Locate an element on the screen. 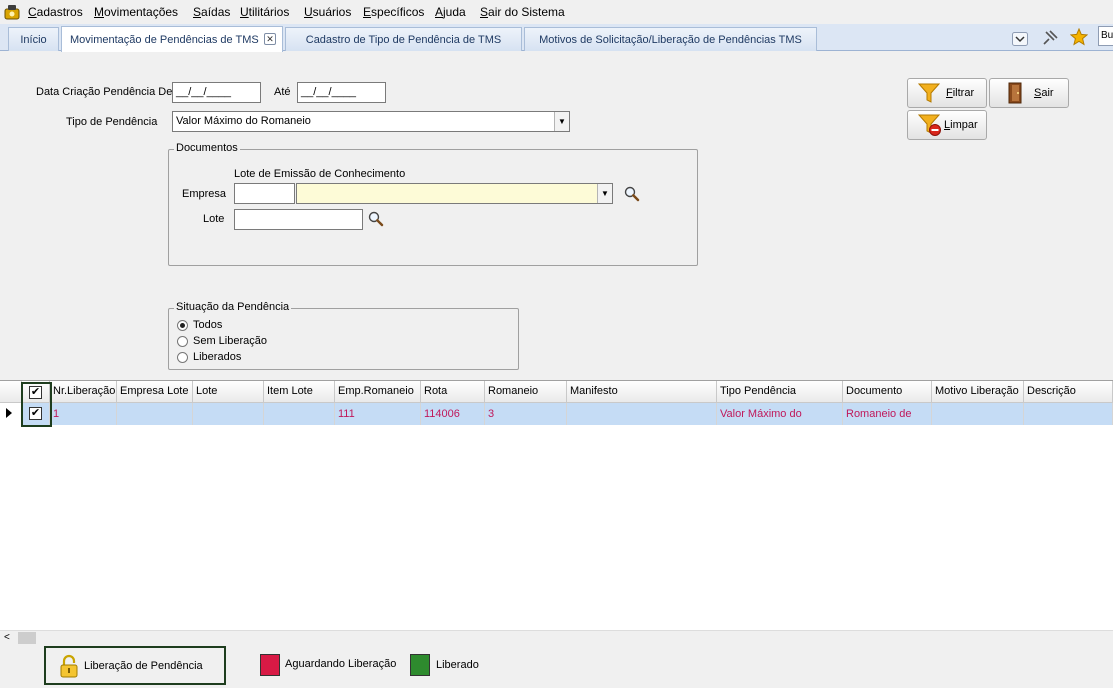 Image resolution: width=1113 pixels, height=688 pixels. documents-group: Documentos is located at coordinates (433, 204).